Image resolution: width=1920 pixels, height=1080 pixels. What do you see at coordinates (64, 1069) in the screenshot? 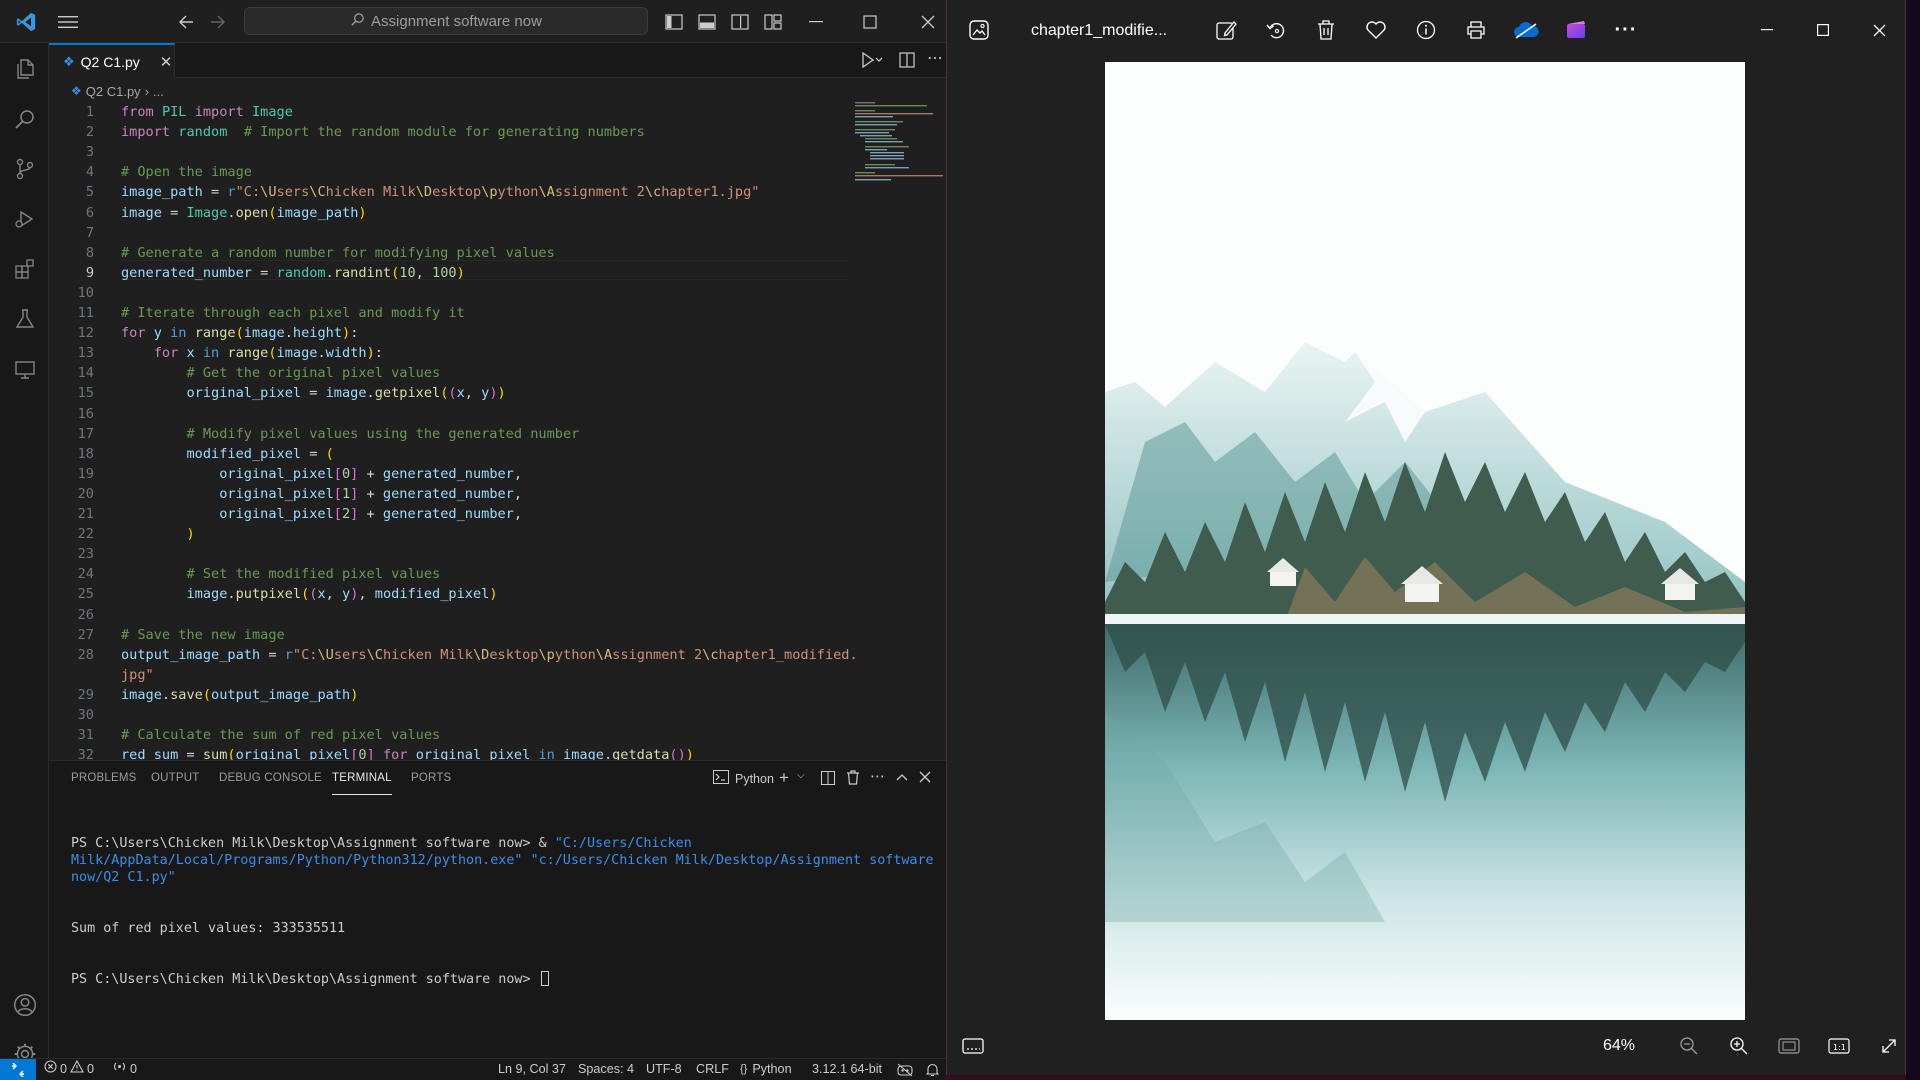
I see `error-count: 0` at bounding box center [64, 1069].